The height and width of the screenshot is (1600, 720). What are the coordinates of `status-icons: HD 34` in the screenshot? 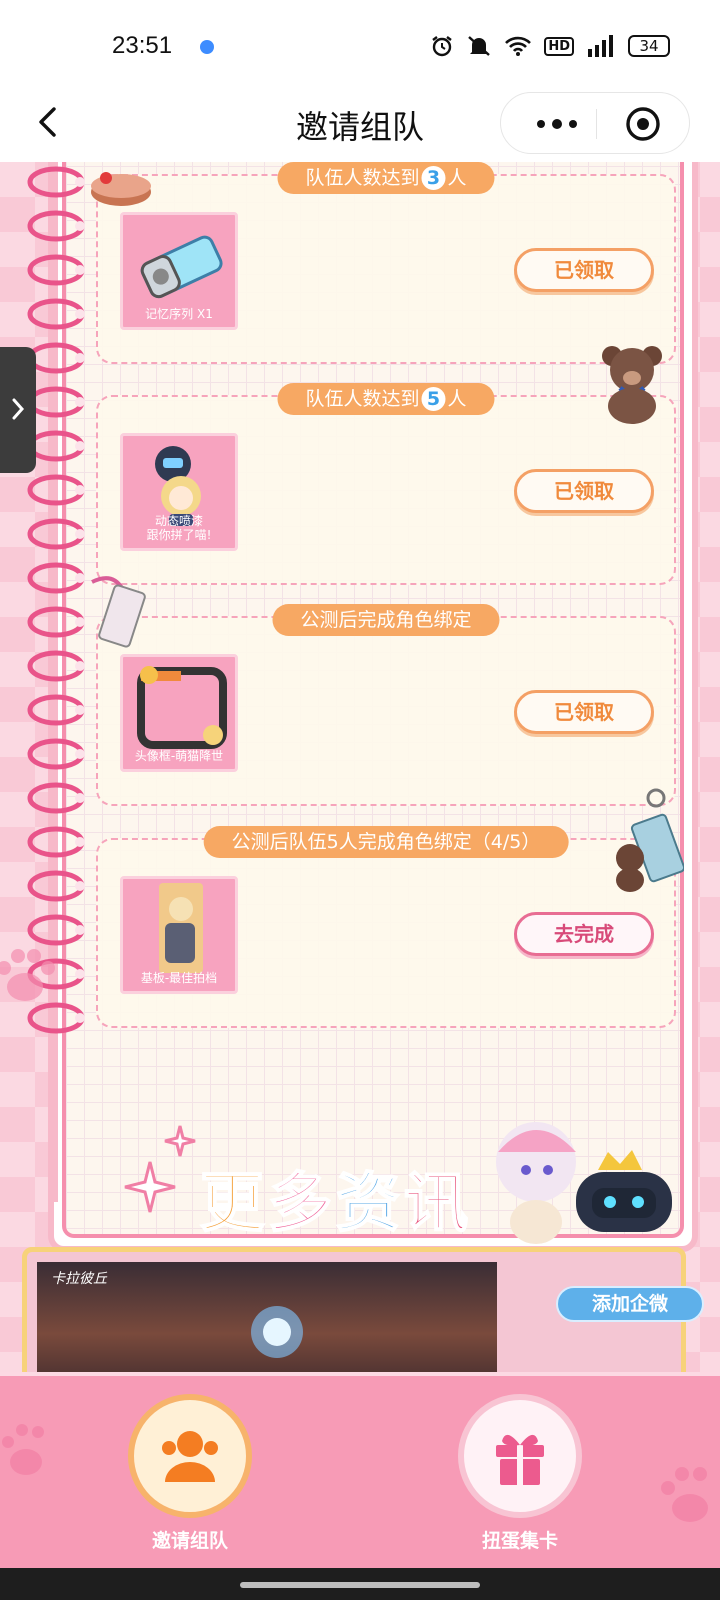 It's located at (550, 46).